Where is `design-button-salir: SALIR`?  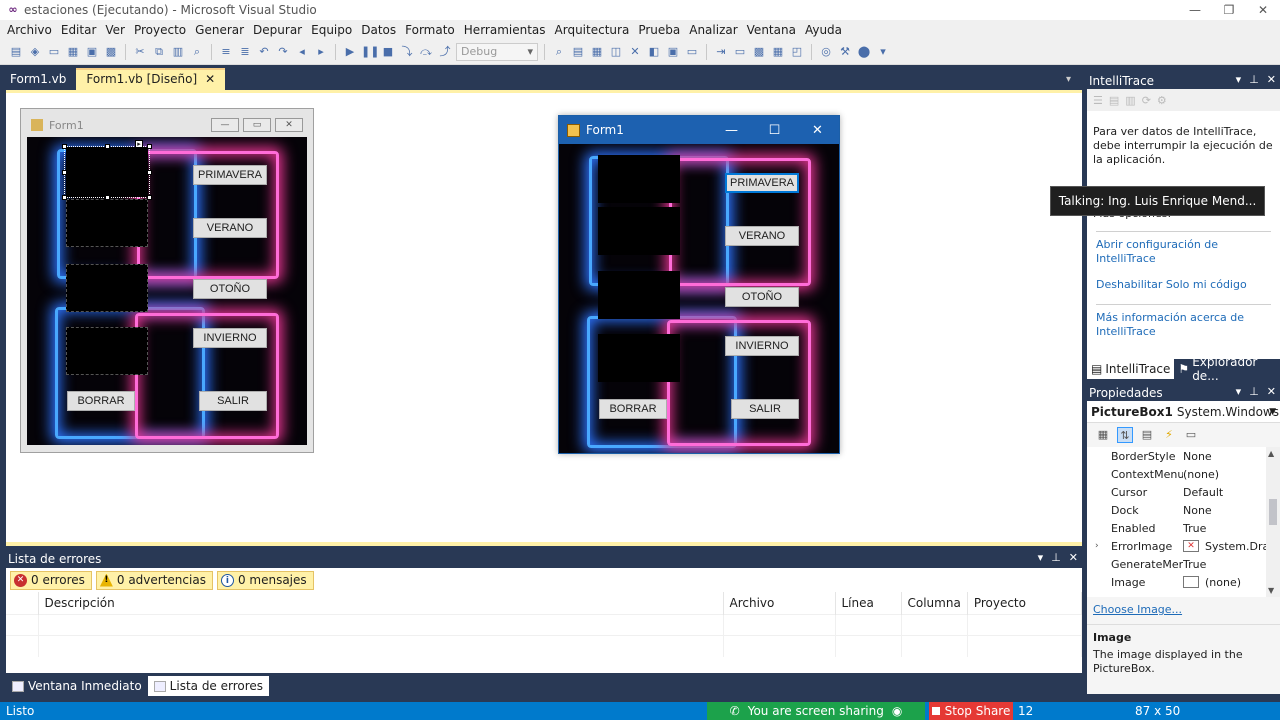 design-button-salir: SALIR is located at coordinates (233, 401).